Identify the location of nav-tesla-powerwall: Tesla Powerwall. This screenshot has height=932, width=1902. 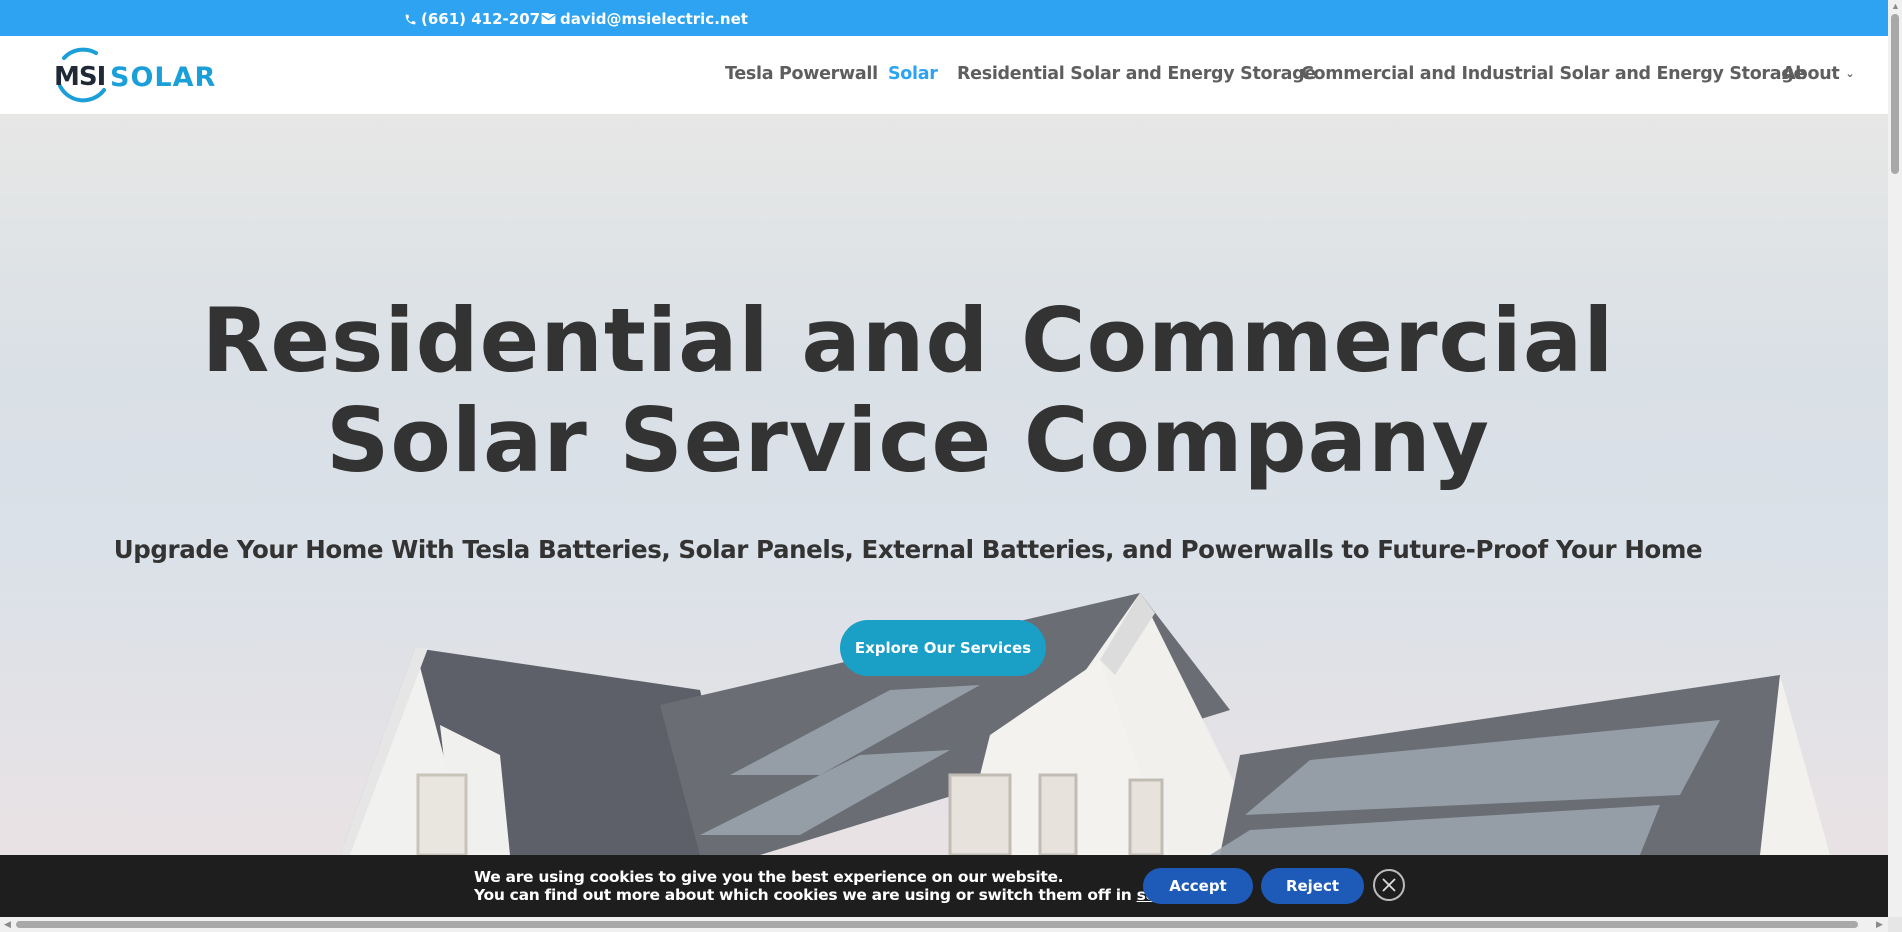
(801, 74).